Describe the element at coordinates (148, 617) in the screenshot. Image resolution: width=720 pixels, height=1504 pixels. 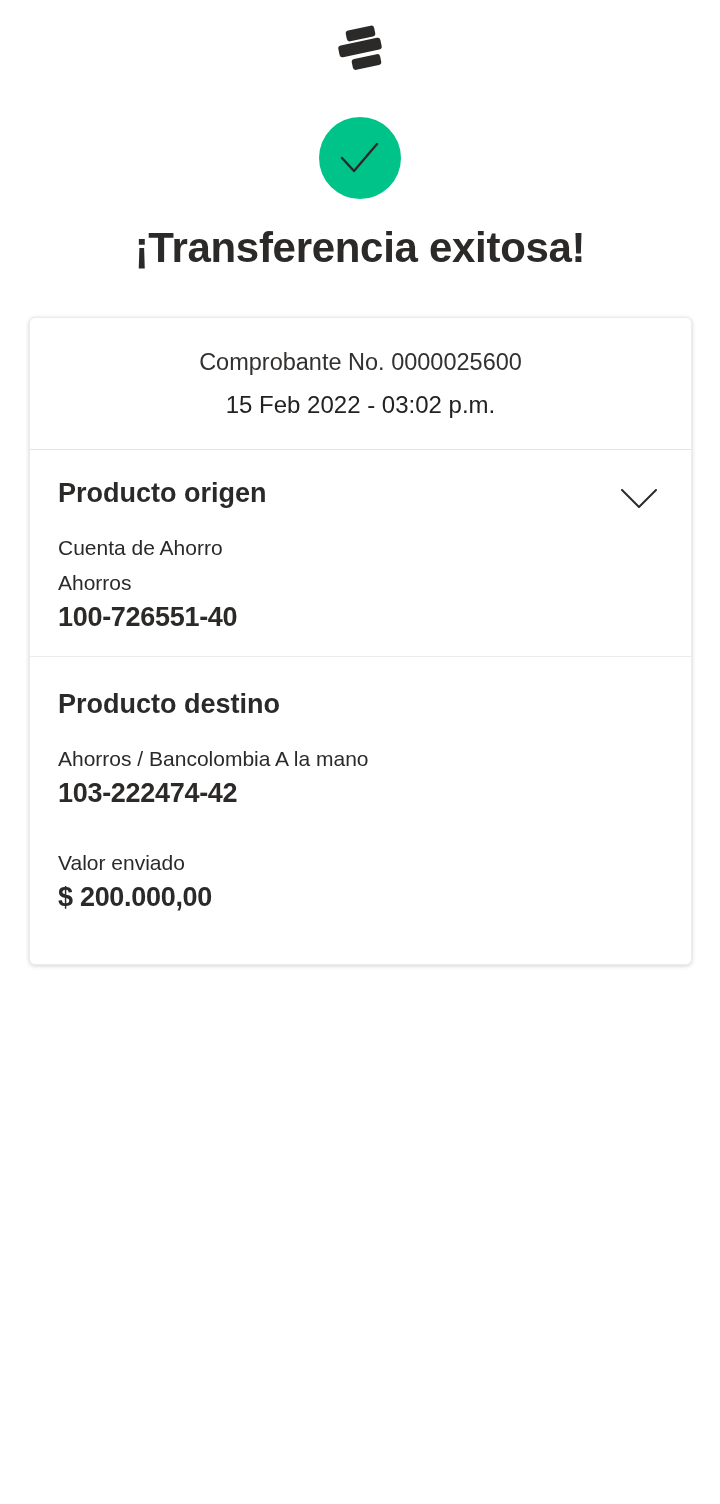
I see `field-value: 100-726551-40` at that location.